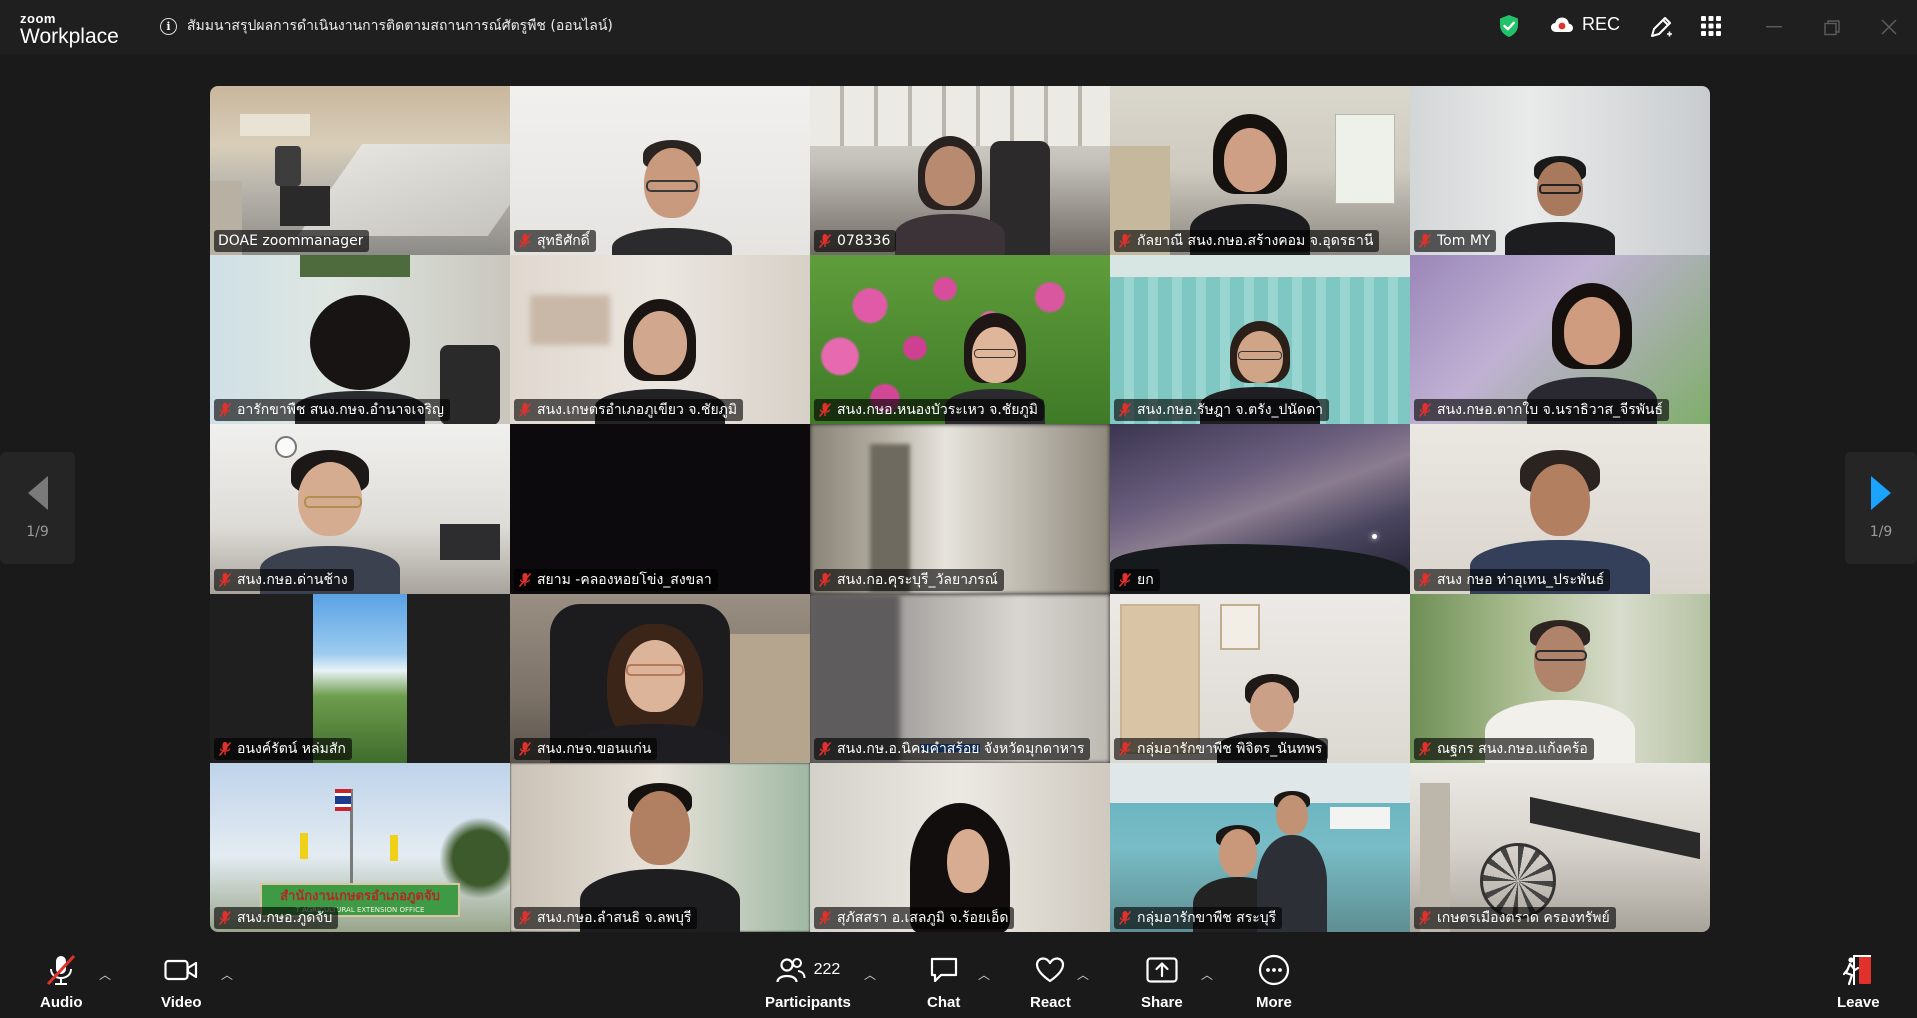 Image resolution: width=1917 pixels, height=1018 pixels. What do you see at coordinates (1832, 28) in the screenshot?
I see `restore-icon` at bounding box center [1832, 28].